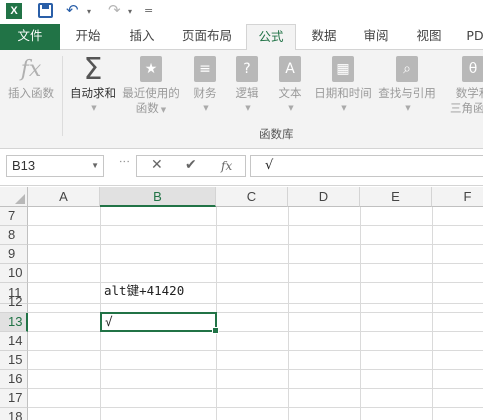 The height and width of the screenshot is (420, 483). What do you see at coordinates (252, 197) in the screenshot?
I see `column-header-c: C` at bounding box center [252, 197].